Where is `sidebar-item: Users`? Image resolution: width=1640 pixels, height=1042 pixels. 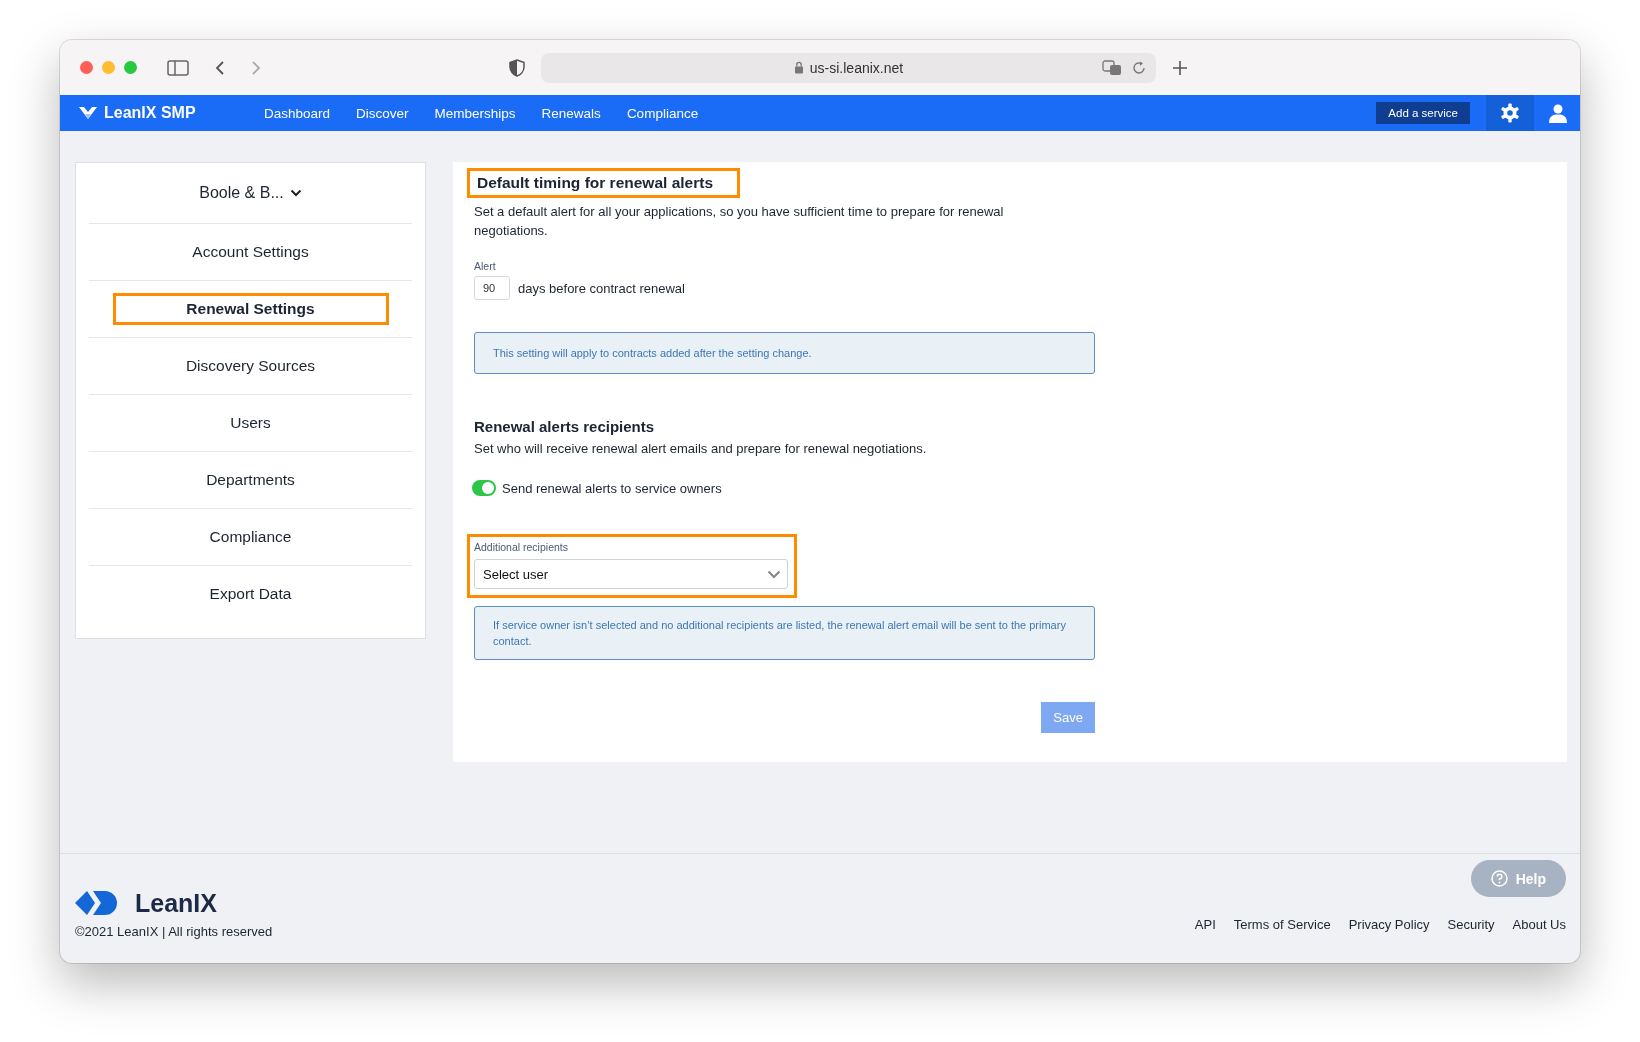
sidebar-item: Users is located at coordinates (250, 423).